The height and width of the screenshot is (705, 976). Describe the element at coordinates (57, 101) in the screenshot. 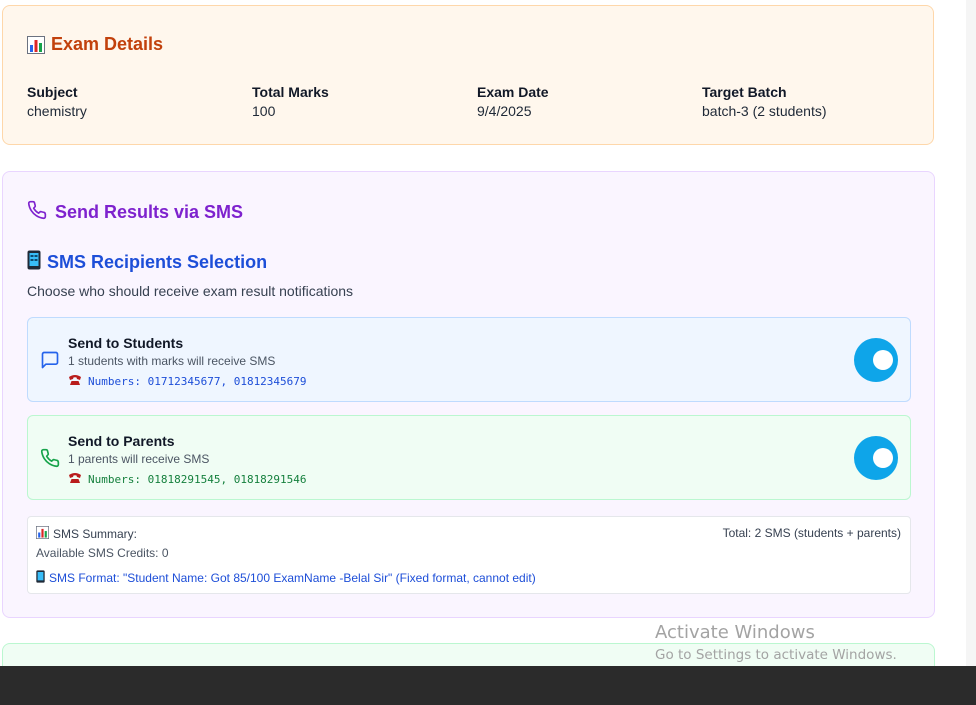

I see `detail-subject: Subject chemistry` at that location.